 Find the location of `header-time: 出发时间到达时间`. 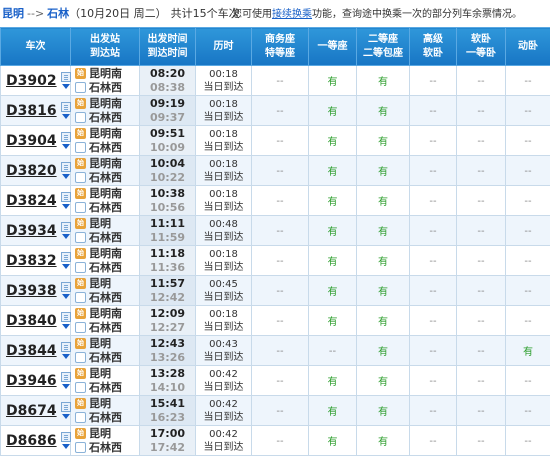

header-time: 出发时间到达时间 is located at coordinates (168, 47).